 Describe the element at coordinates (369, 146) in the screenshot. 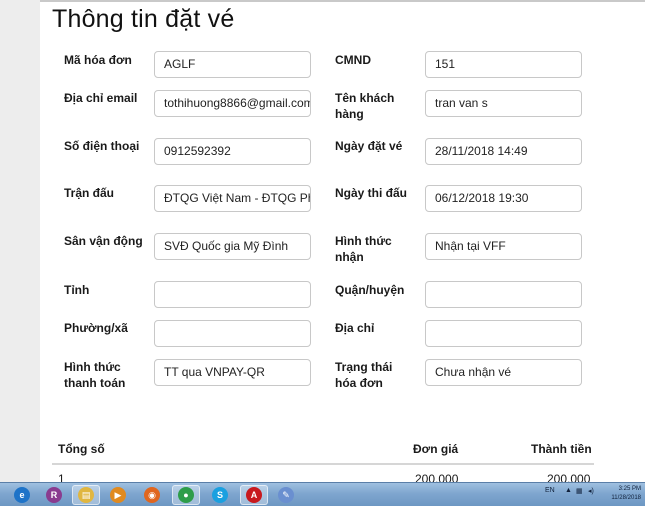

I see `booking-date-label: Ngày đặt vé` at that location.